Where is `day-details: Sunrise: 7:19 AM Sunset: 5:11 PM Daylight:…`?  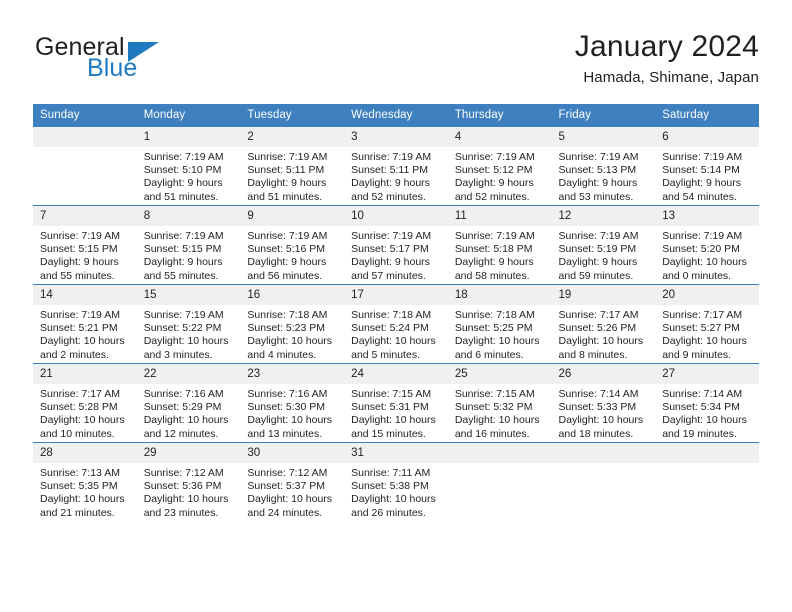
day-details: Sunrise: 7:19 AM Sunset: 5:11 PM Daylight:… is located at coordinates (292, 175).